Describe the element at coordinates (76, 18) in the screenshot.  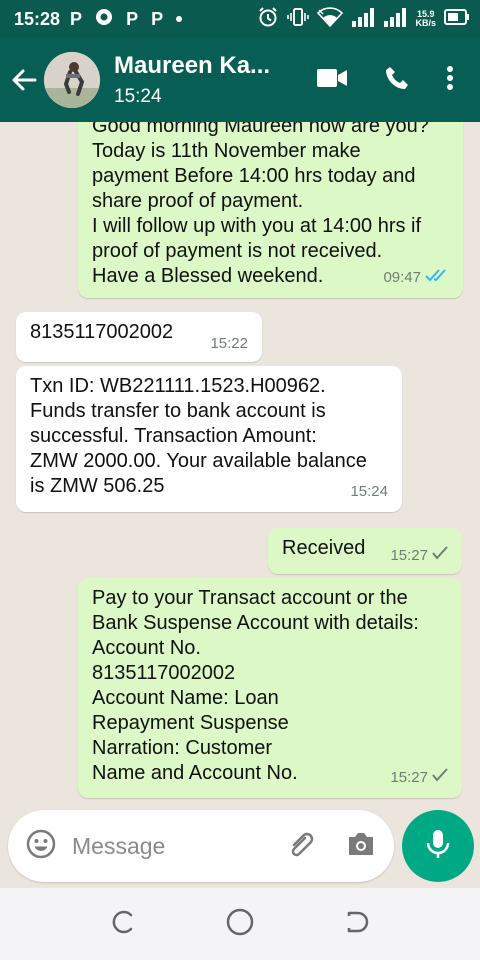
I see `notification-p-icon-1: P` at that location.